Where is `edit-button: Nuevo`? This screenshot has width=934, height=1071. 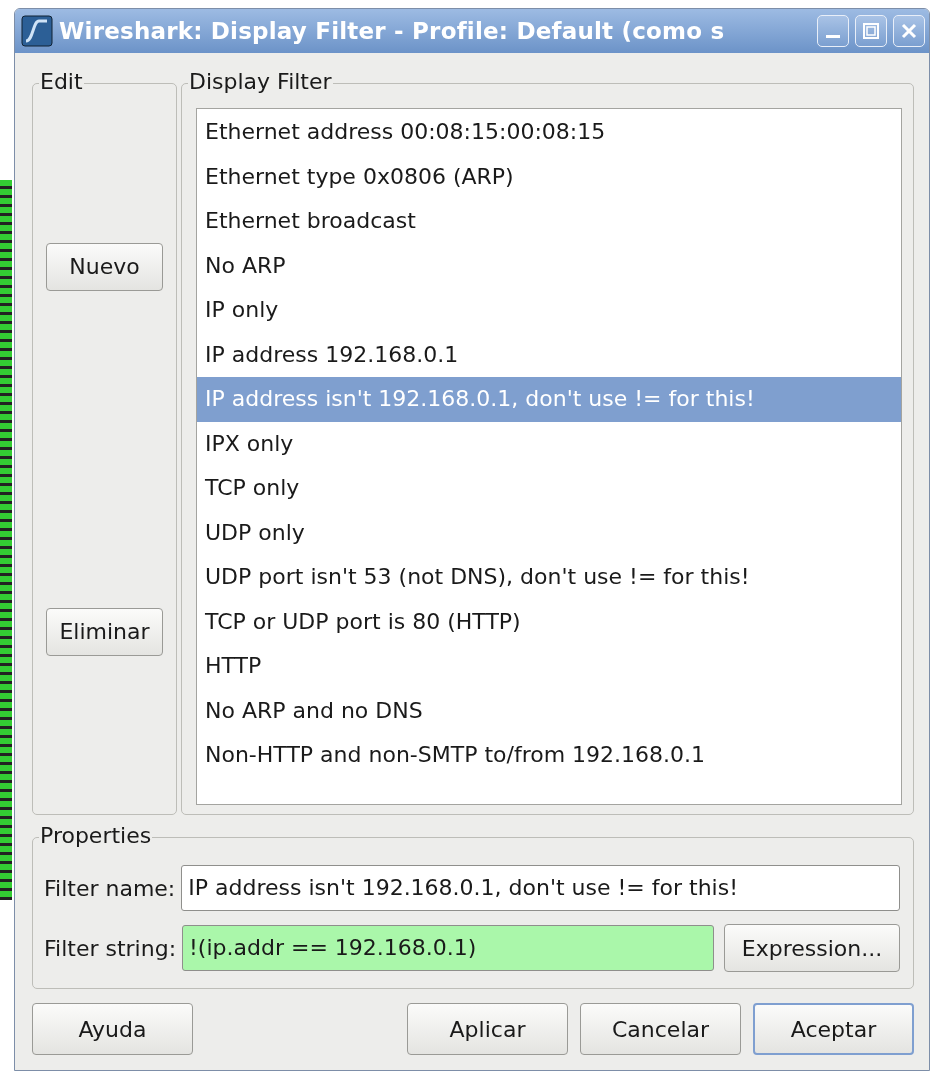 edit-button: Nuevo is located at coordinates (104, 266).